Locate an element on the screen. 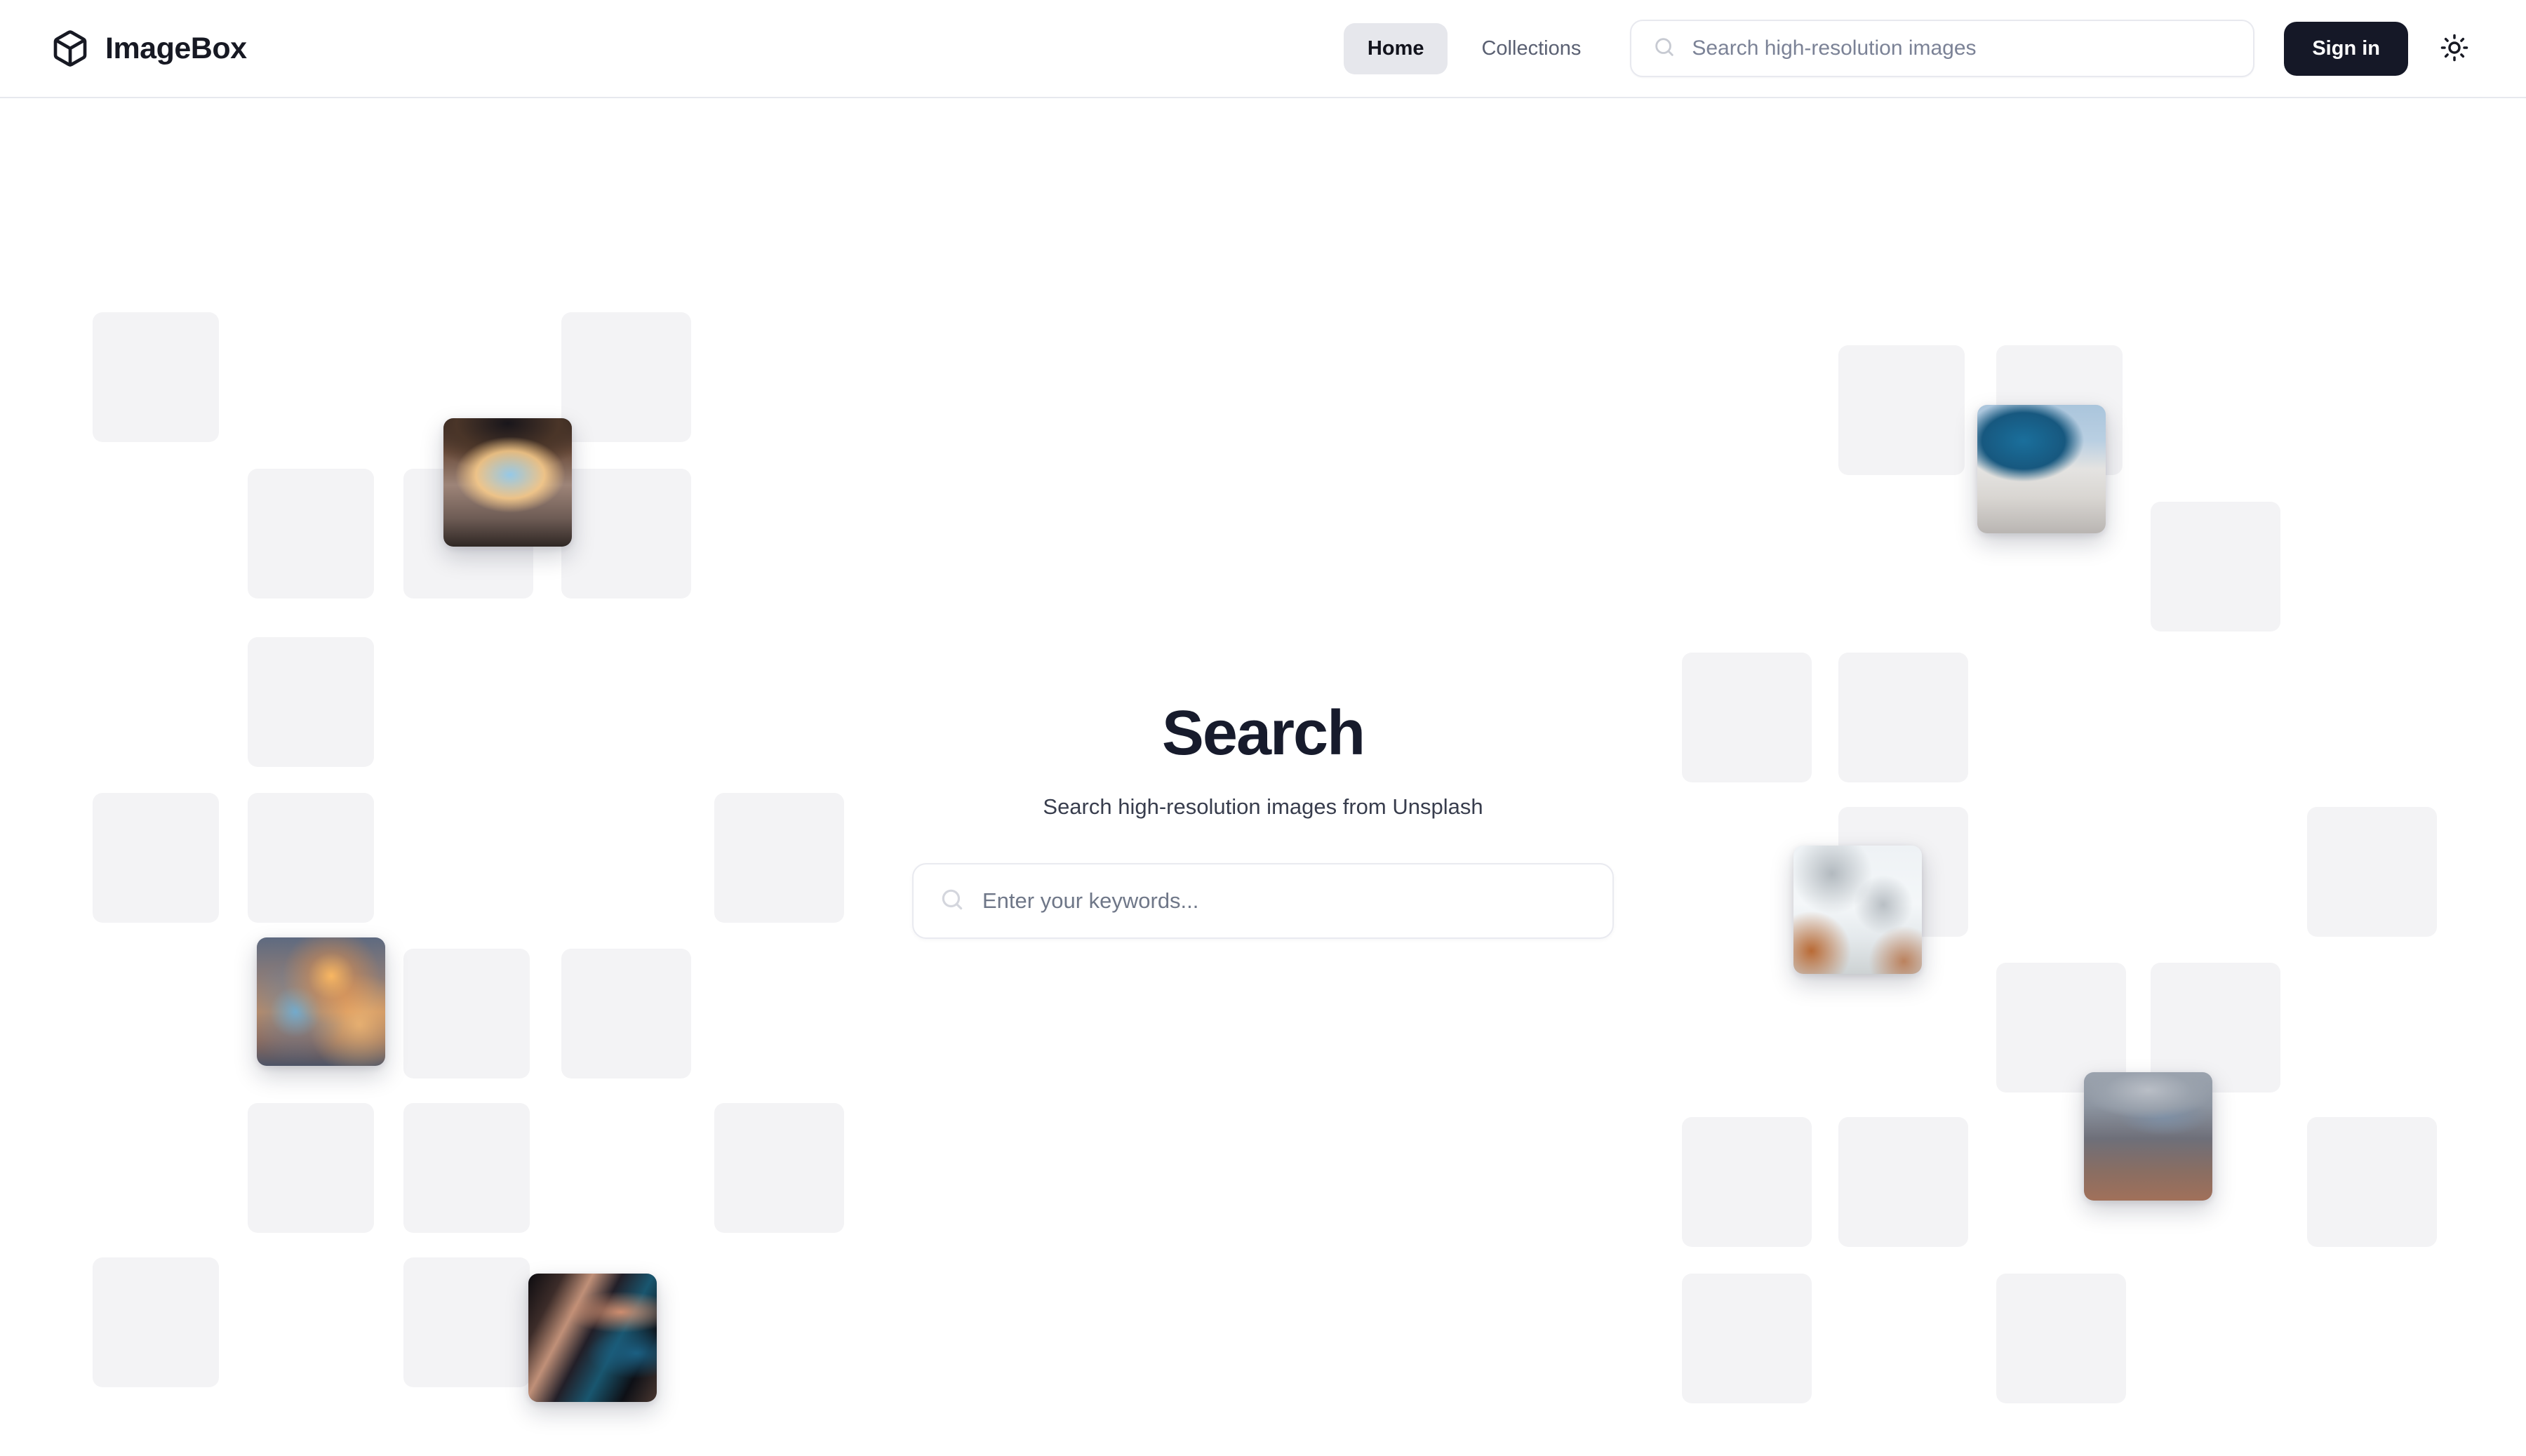  header-right-cluster: Home Collections Sign in is located at coordinates (1909, 48).